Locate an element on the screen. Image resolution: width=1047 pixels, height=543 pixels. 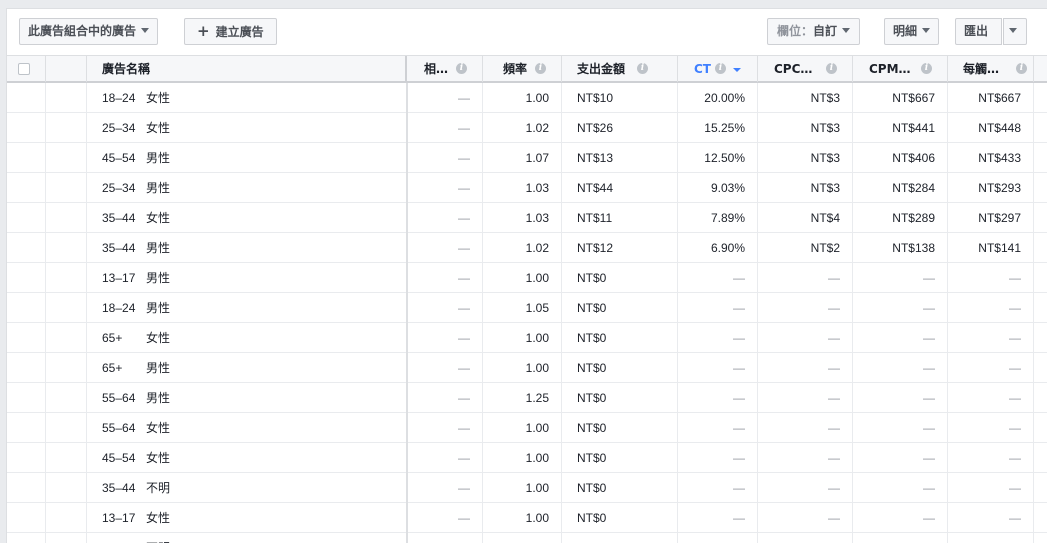
spend-cell: NT$10 is located at coordinates (620, 98).